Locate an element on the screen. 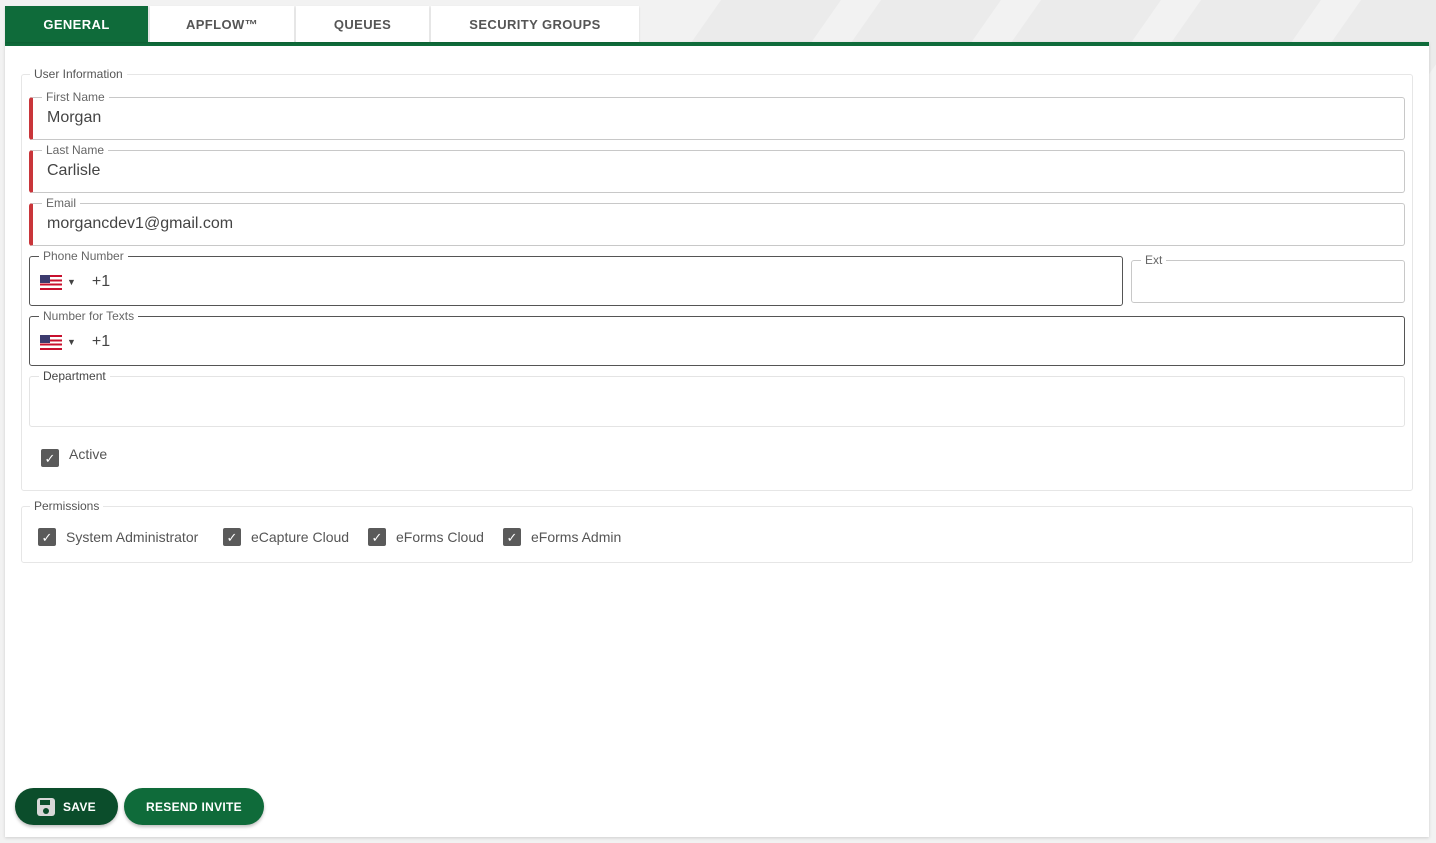  phone-number-label: Phone Number is located at coordinates (83, 256).